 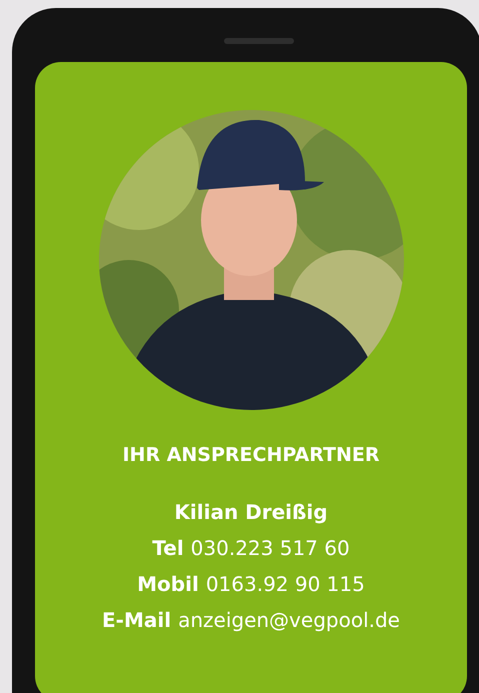 What do you see at coordinates (289, 620) in the screenshot?
I see `contact-value: anzeigen@vegpool.de` at bounding box center [289, 620].